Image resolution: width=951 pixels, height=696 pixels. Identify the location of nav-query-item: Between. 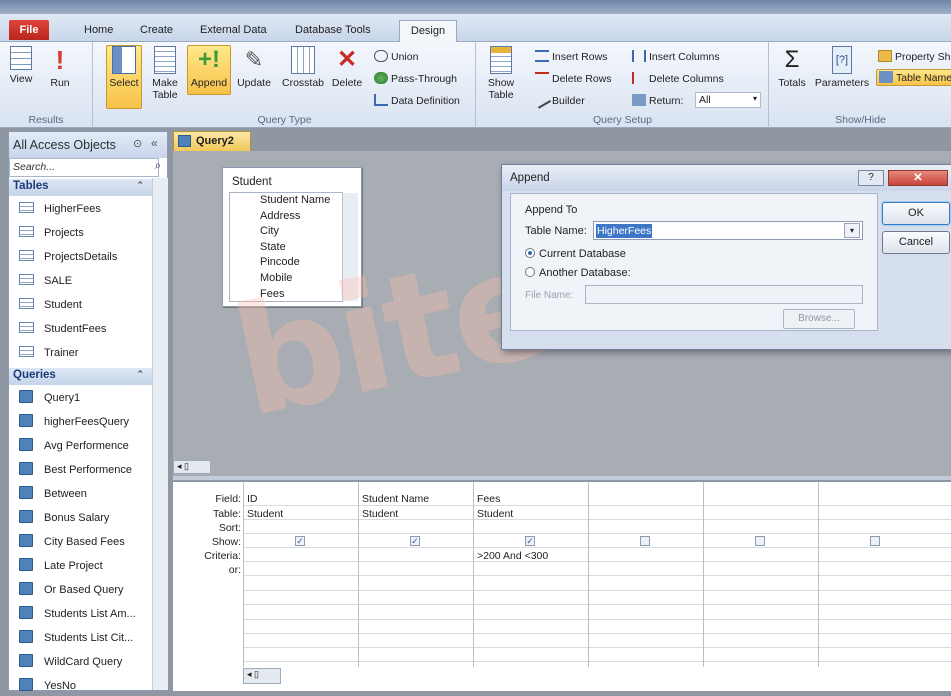
(80, 493).